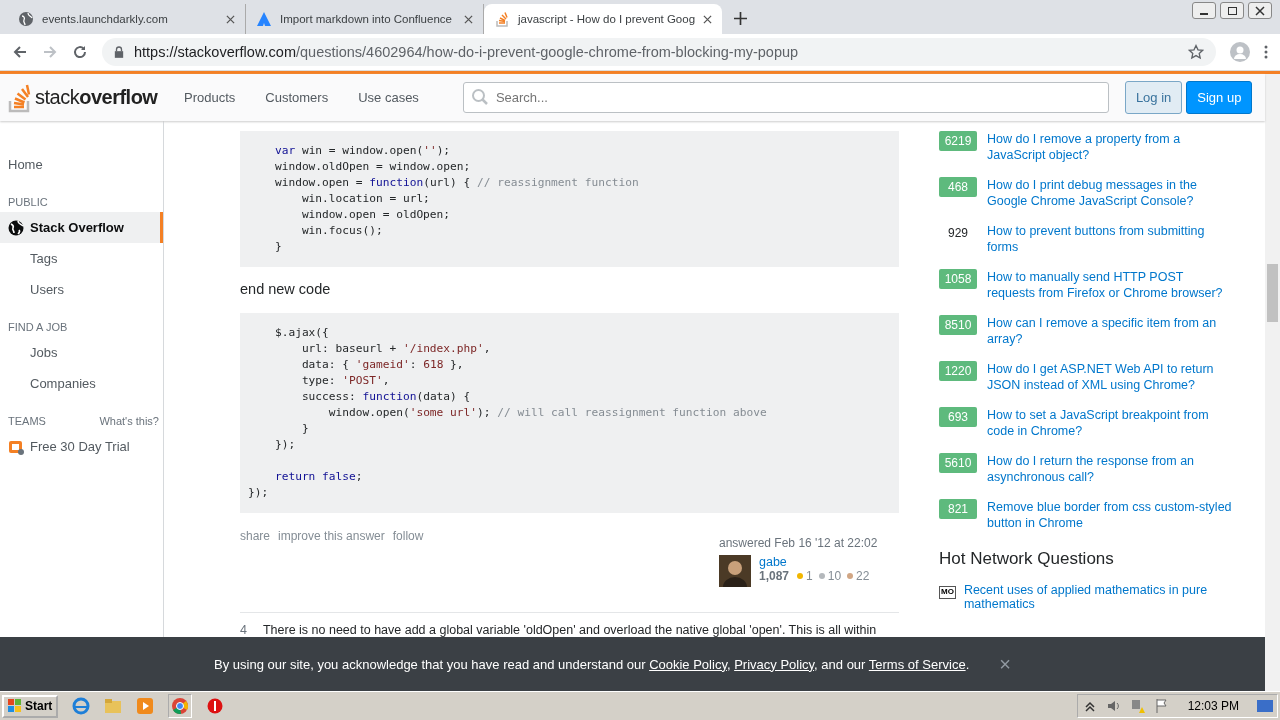 This screenshot has height=720, width=1280. Describe the element at coordinates (1204, 10) in the screenshot. I see `minimize-icon` at that location.